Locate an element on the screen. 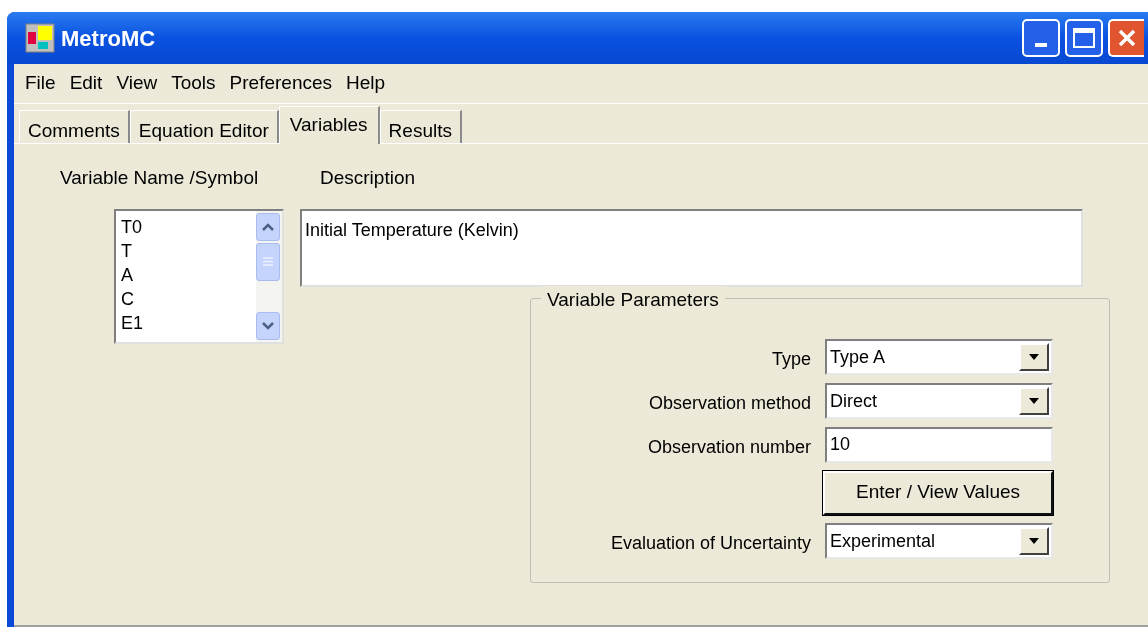 This screenshot has height=627, width=1148. column-heading: Variable Name /Symbol is located at coordinates (160, 178).